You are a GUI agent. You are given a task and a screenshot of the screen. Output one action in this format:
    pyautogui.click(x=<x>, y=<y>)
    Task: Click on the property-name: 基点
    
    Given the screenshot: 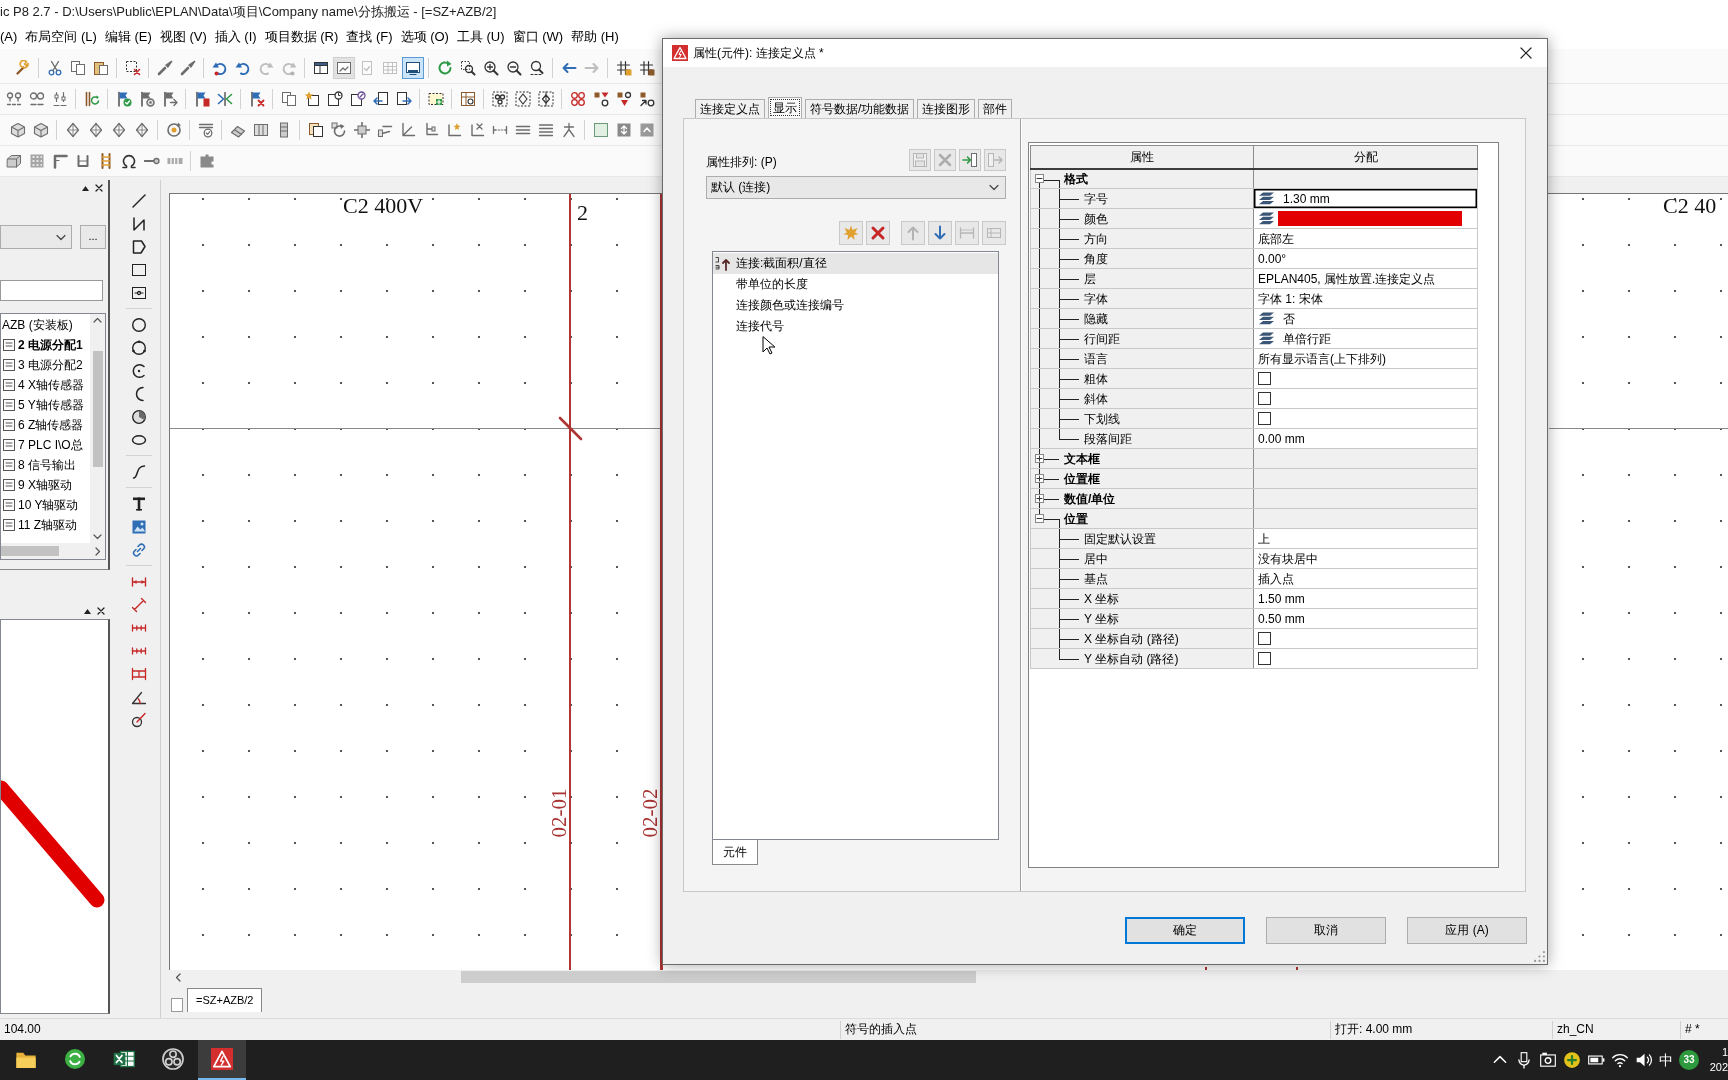 What is the action you would take?
    pyautogui.click(x=1142, y=578)
    